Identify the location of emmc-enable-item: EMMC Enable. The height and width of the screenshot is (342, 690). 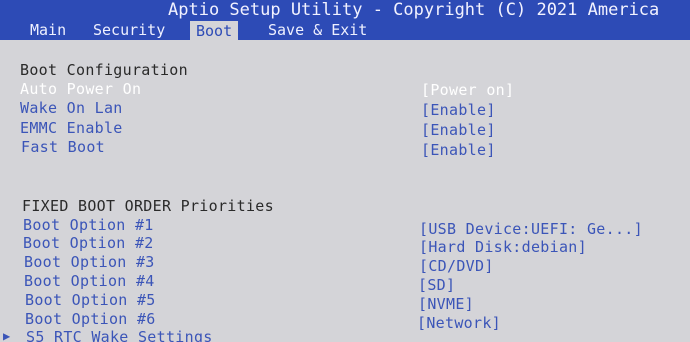
(71, 128).